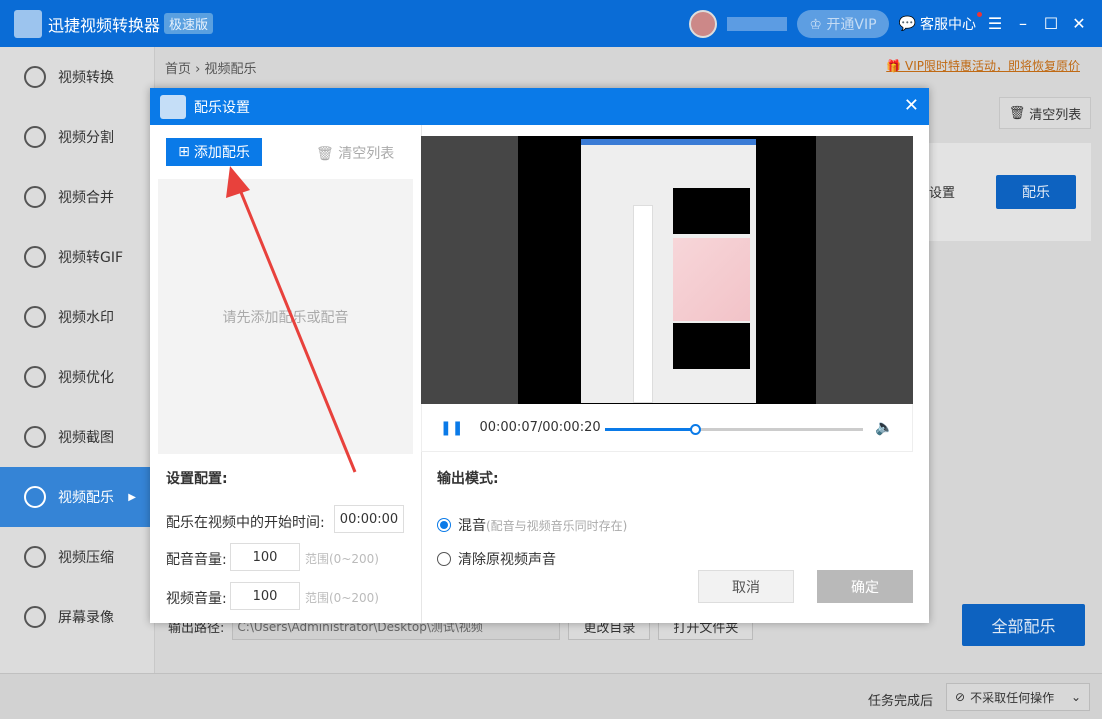 The width and height of the screenshot is (1102, 719). Describe the element at coordinates (940, 22) in the screenshot. I see `service-button: 💬 客服中心` at that location.